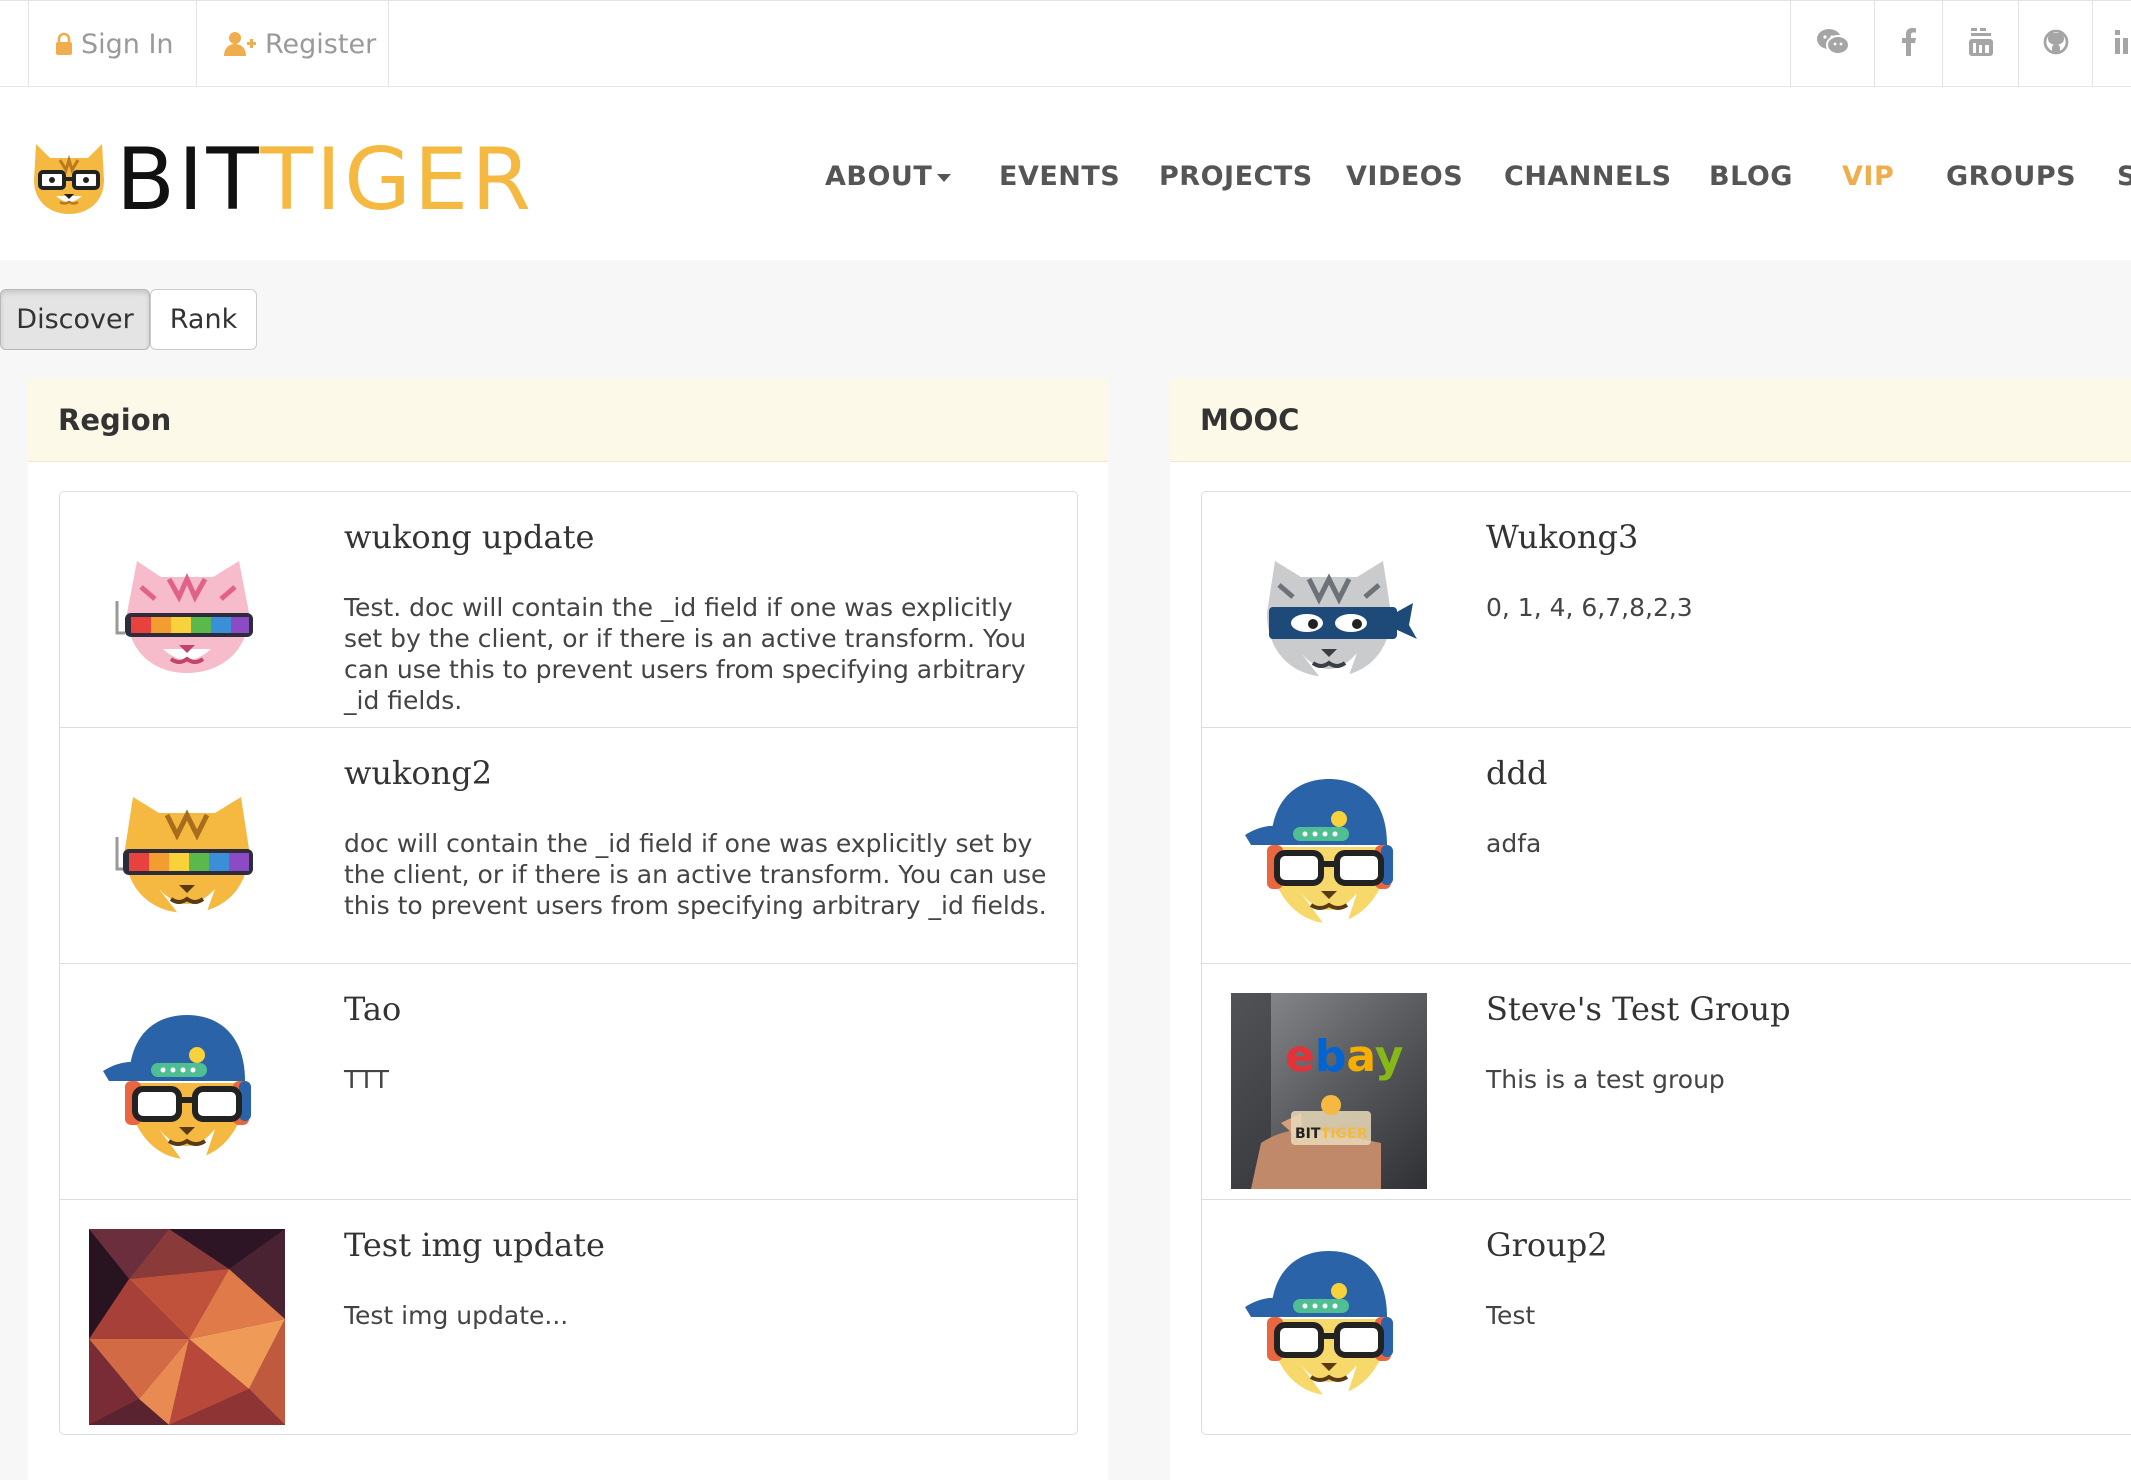  I want to click on github-link, so click(2055, 44).